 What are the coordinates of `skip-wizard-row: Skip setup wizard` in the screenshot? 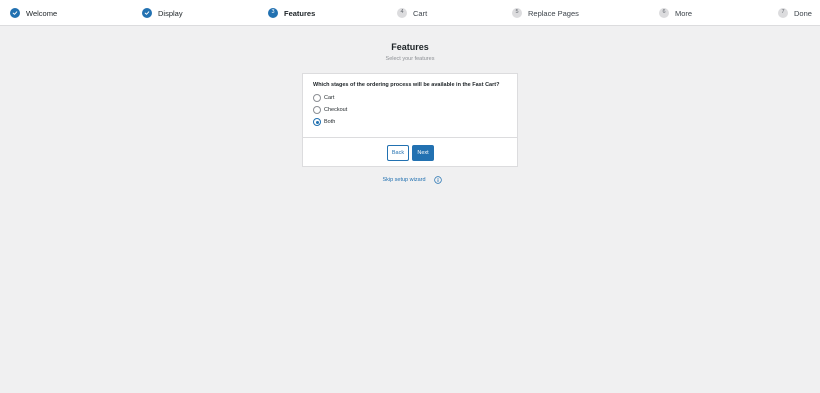 It's located at (410, 180).